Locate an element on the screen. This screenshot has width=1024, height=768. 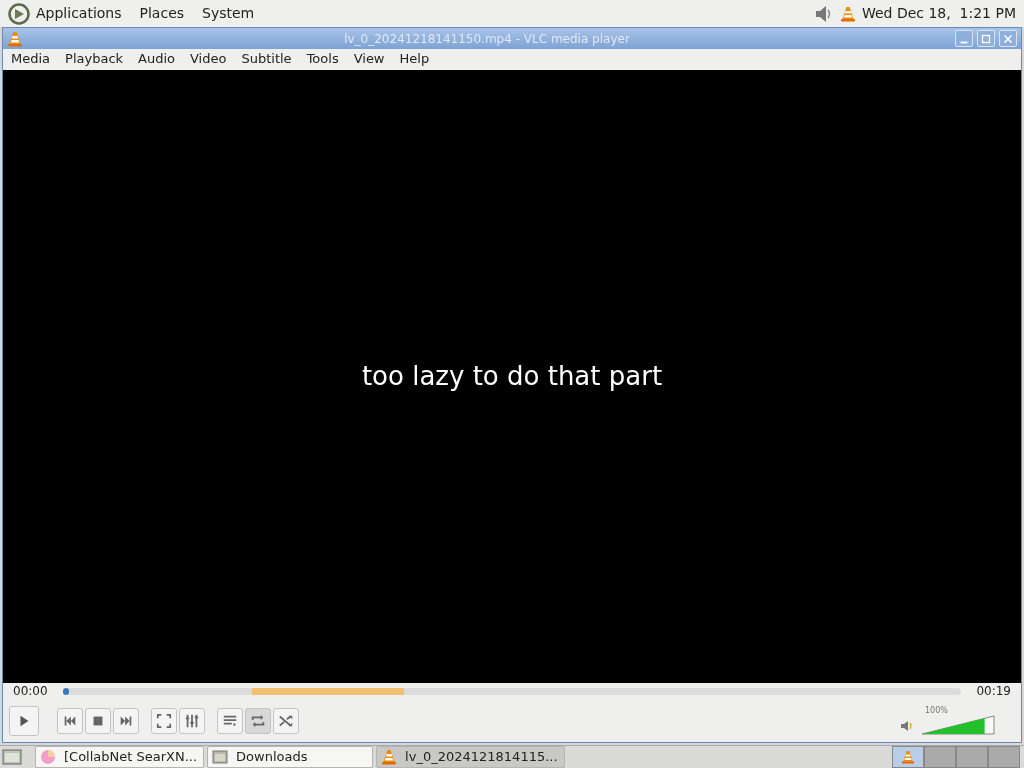
maximize-icon is located at coordinates (986, 38).